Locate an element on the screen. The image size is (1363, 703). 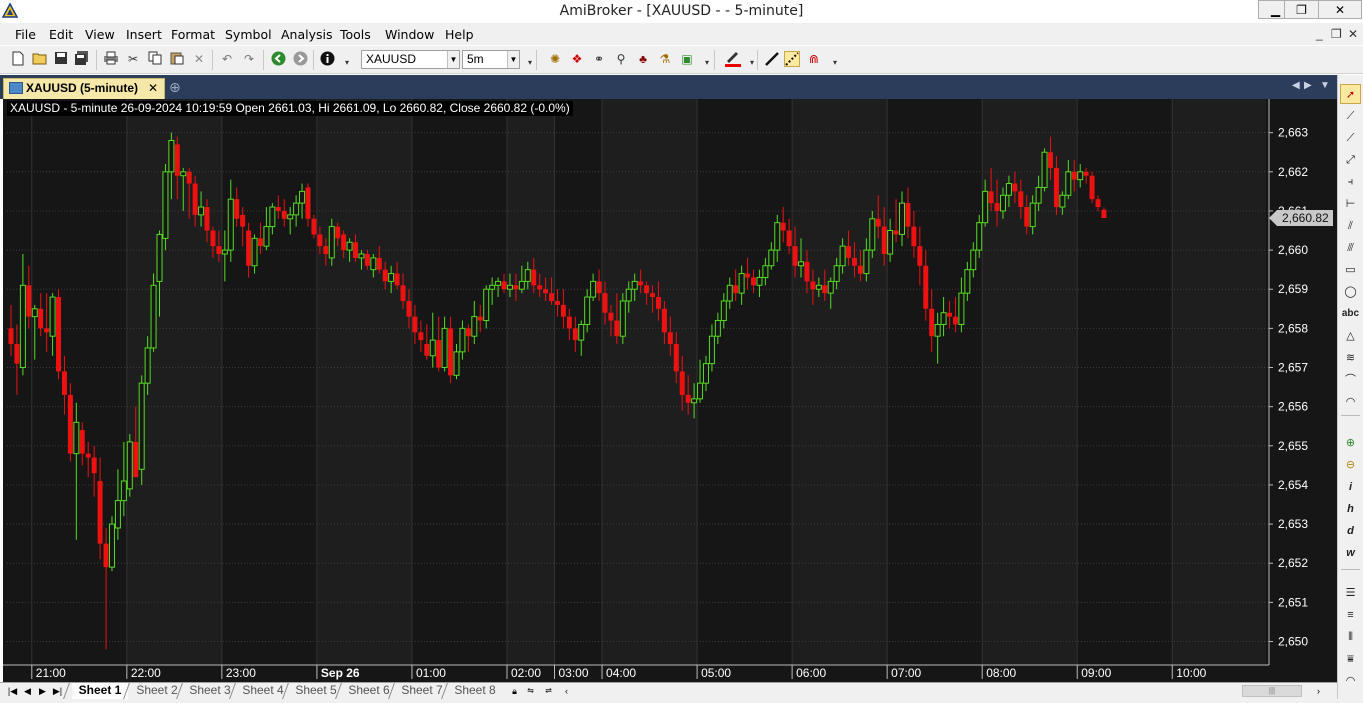
sheet-tab-6: Sheet 6 is located at coordinates (364, 691).